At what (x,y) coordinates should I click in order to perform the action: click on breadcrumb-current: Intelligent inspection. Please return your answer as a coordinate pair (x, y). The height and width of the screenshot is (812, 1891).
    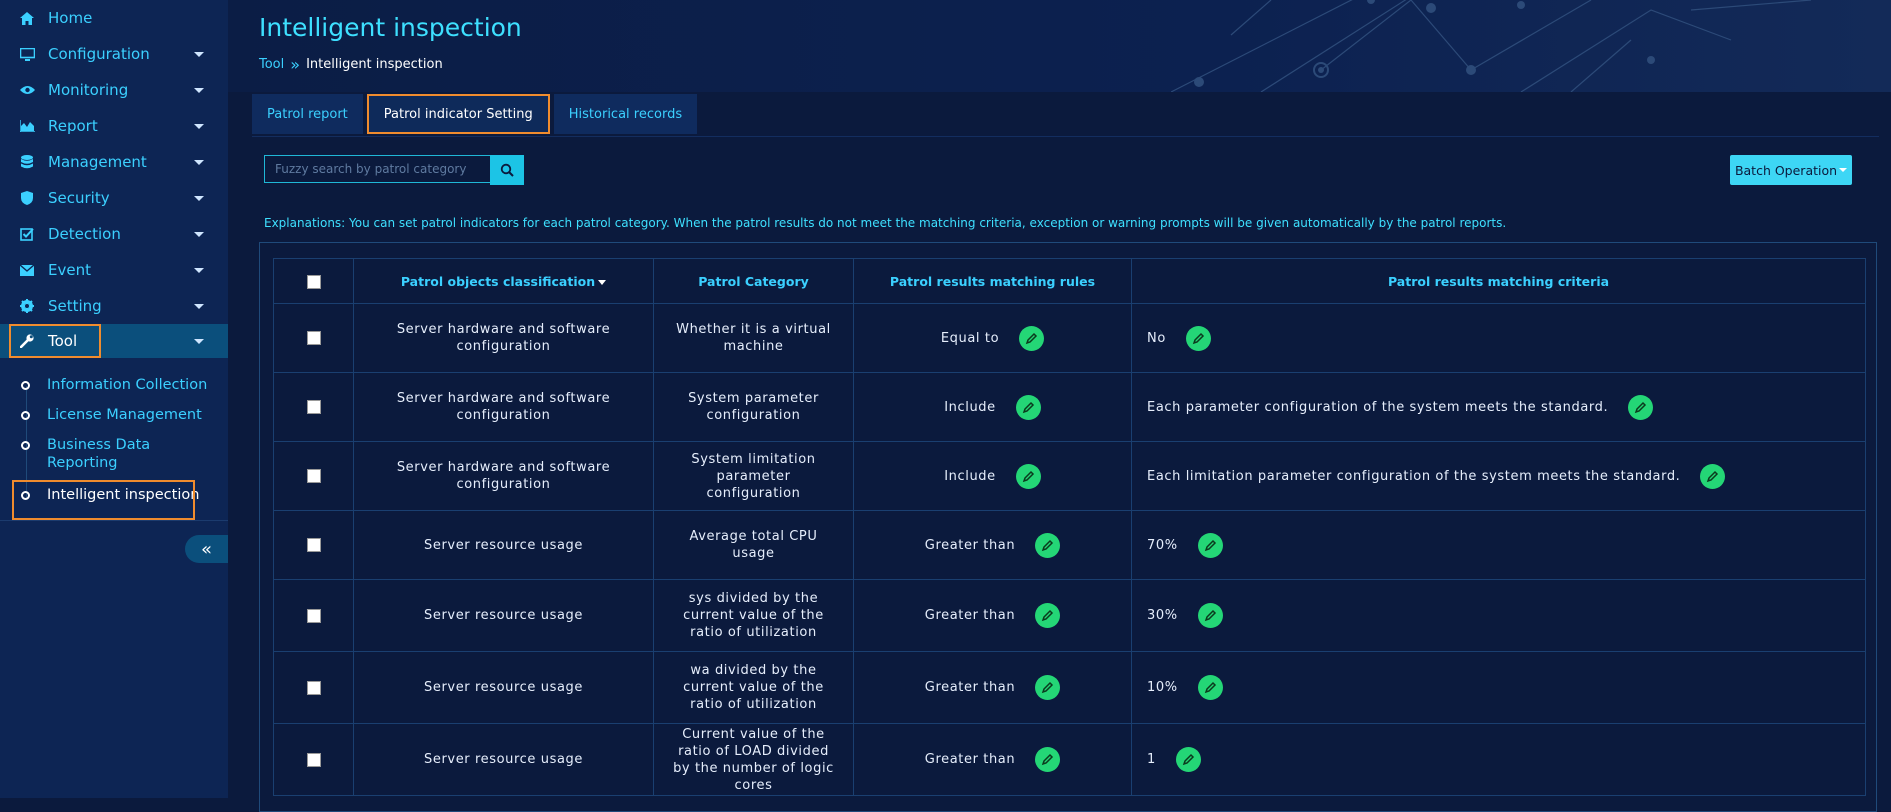
    Looking at the image, I should click on (374, 64).